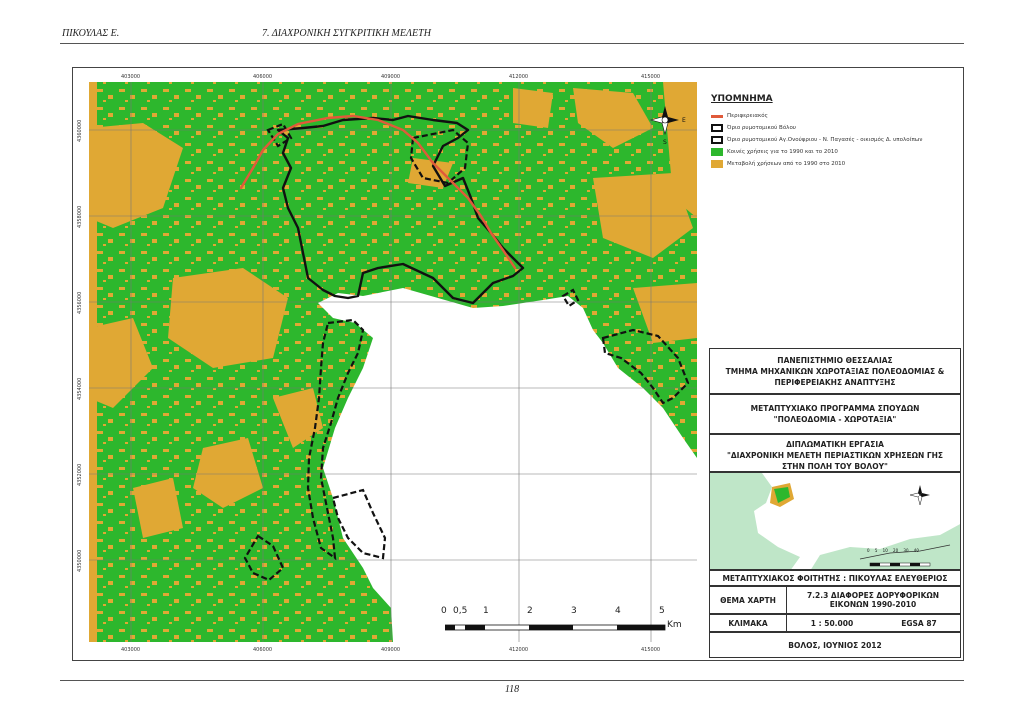 The image size is (1024, 724). Describe the element at coordinates (80, 474) in the screenshot. I see `y-tick: 4352000` at that location.